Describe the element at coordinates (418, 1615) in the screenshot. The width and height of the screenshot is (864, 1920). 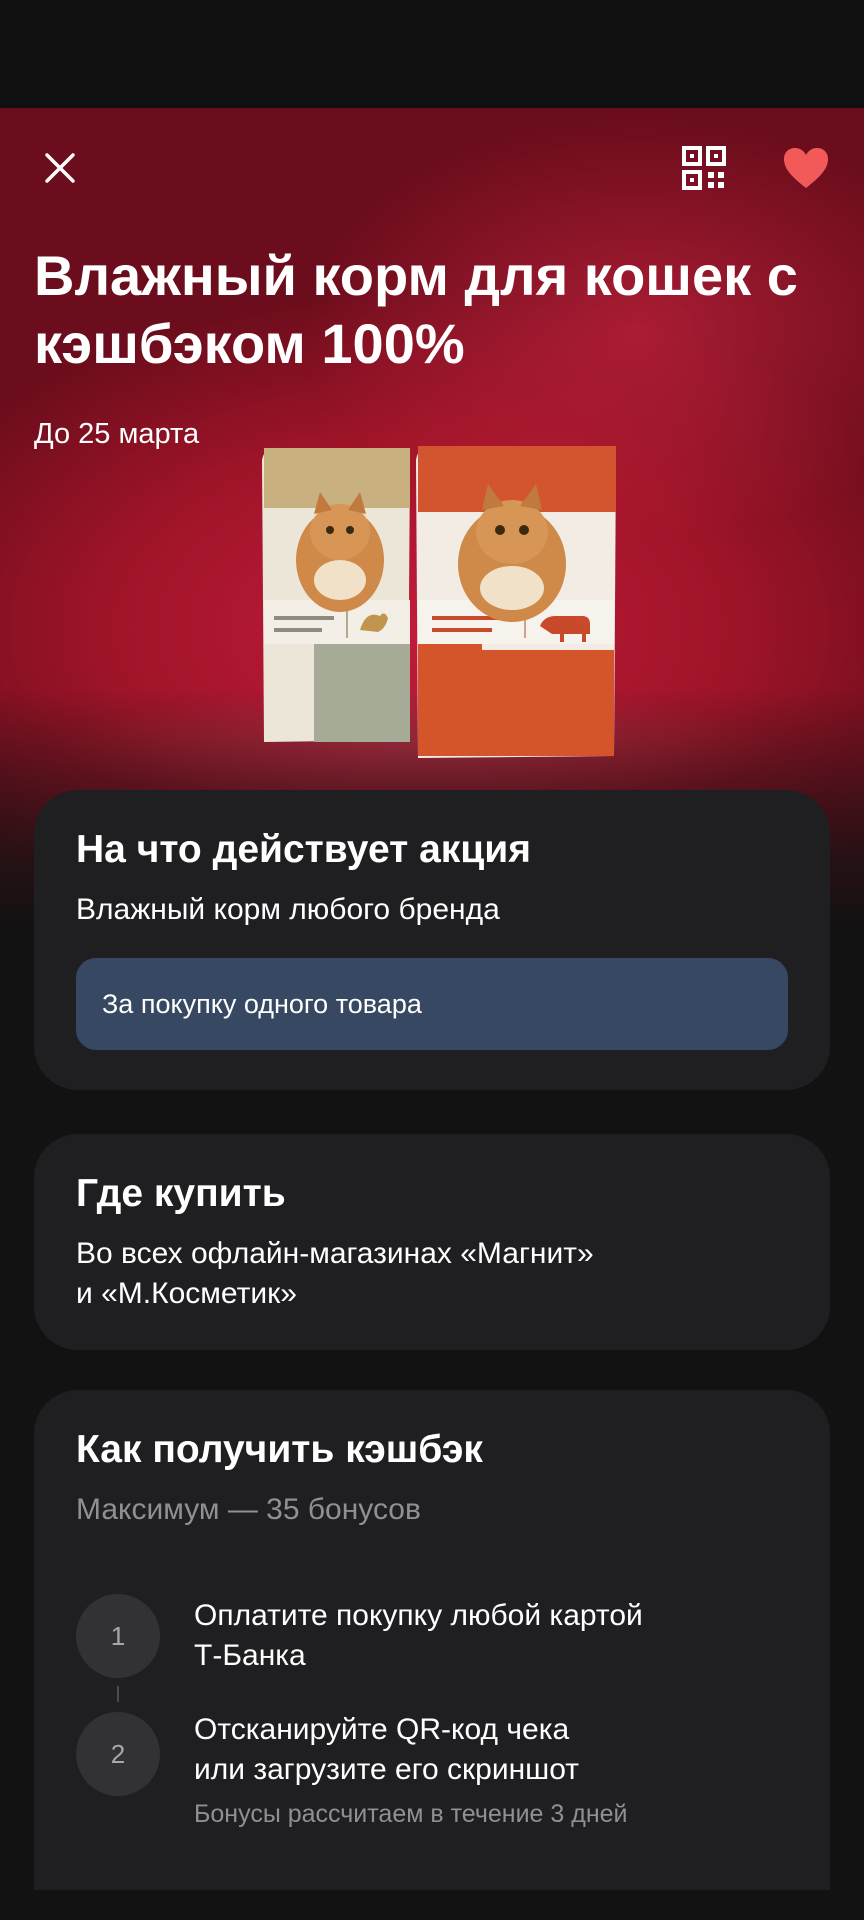
I see `step-text-line: Оплатите покупку любой картой` at that location.